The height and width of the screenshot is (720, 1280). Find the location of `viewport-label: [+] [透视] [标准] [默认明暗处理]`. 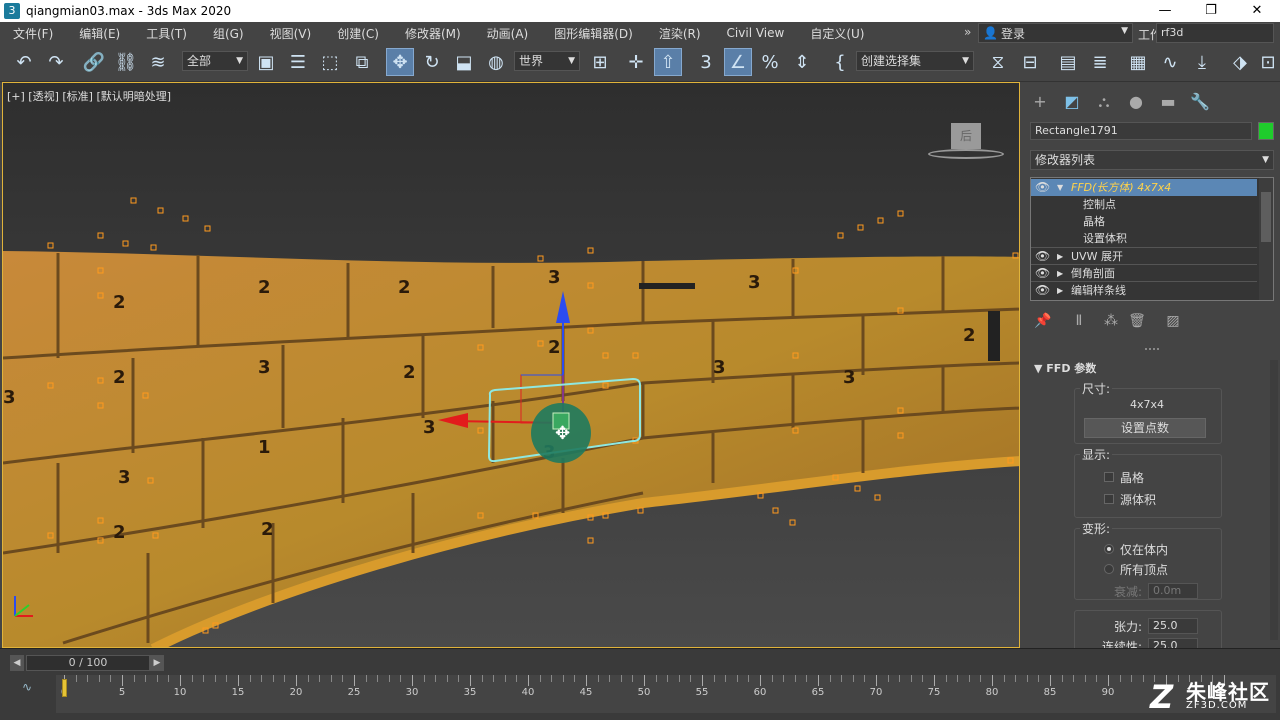

viewport-label: [+] [透视] [标准] [默认明暗处理] is located at coordinates (89, 96).